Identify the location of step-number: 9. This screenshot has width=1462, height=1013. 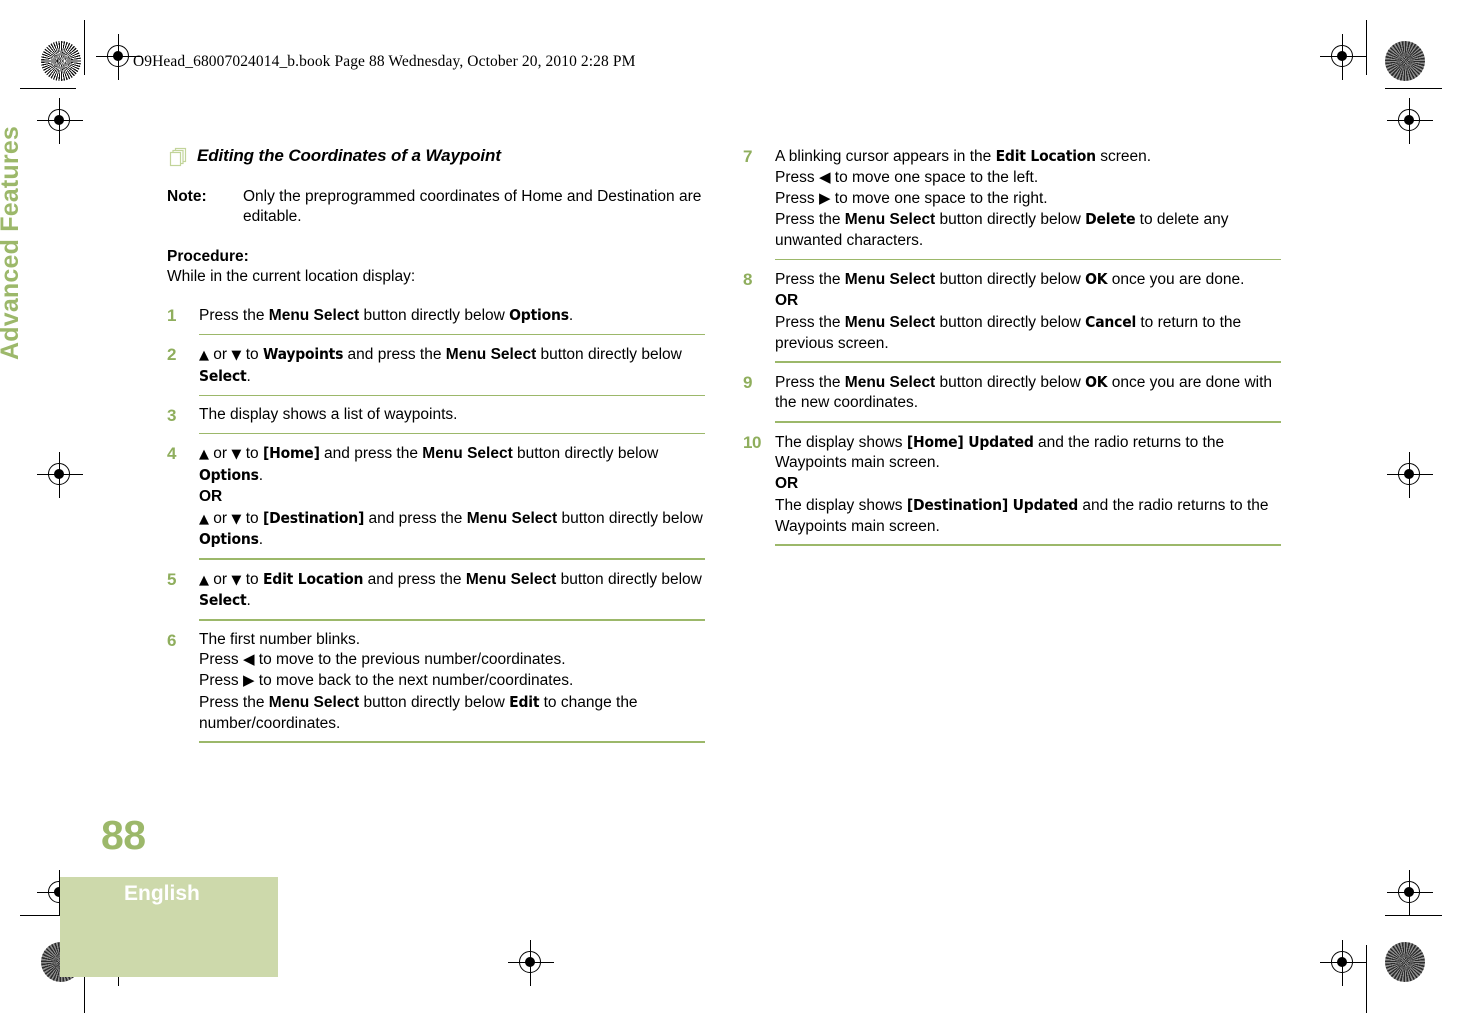
(748, 382).